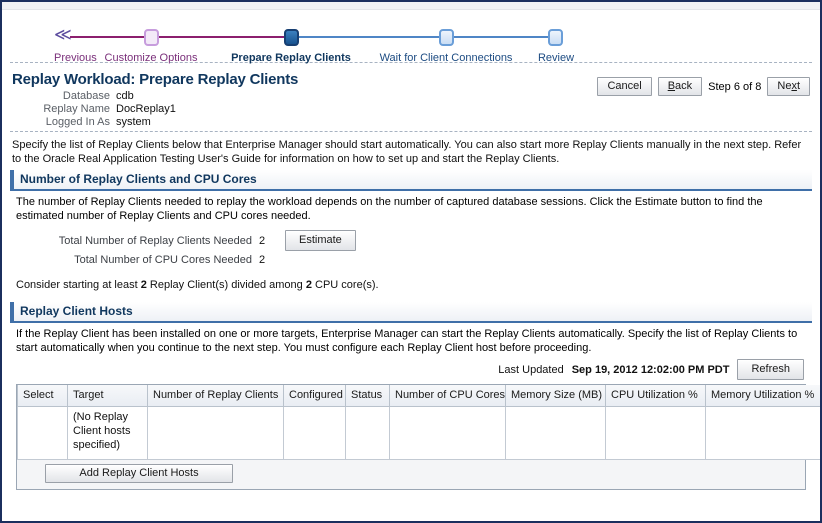 The image size is (822, 523). I want to click on context-row-database: Database cdb, so click(94, 96).